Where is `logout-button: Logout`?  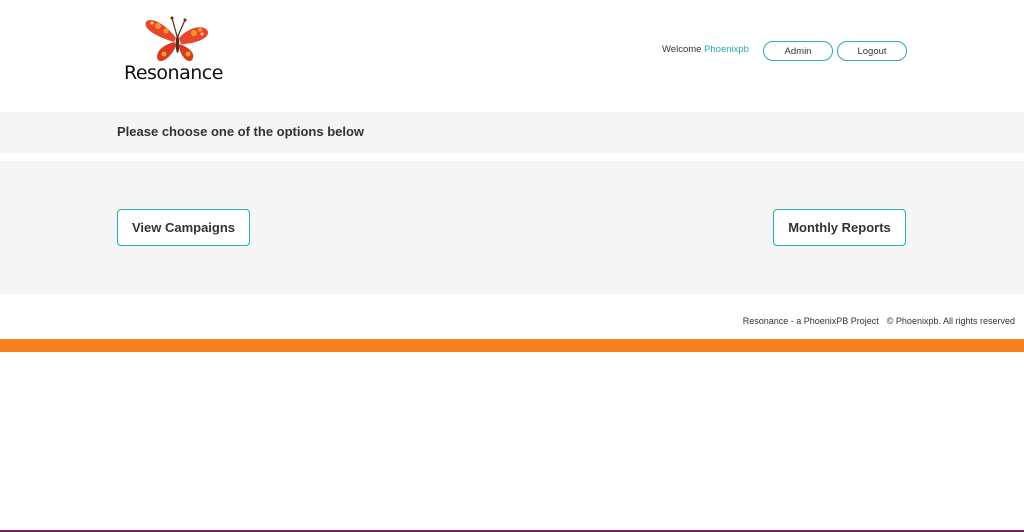 logout-button: Logout is located at coordinates (872, 51).